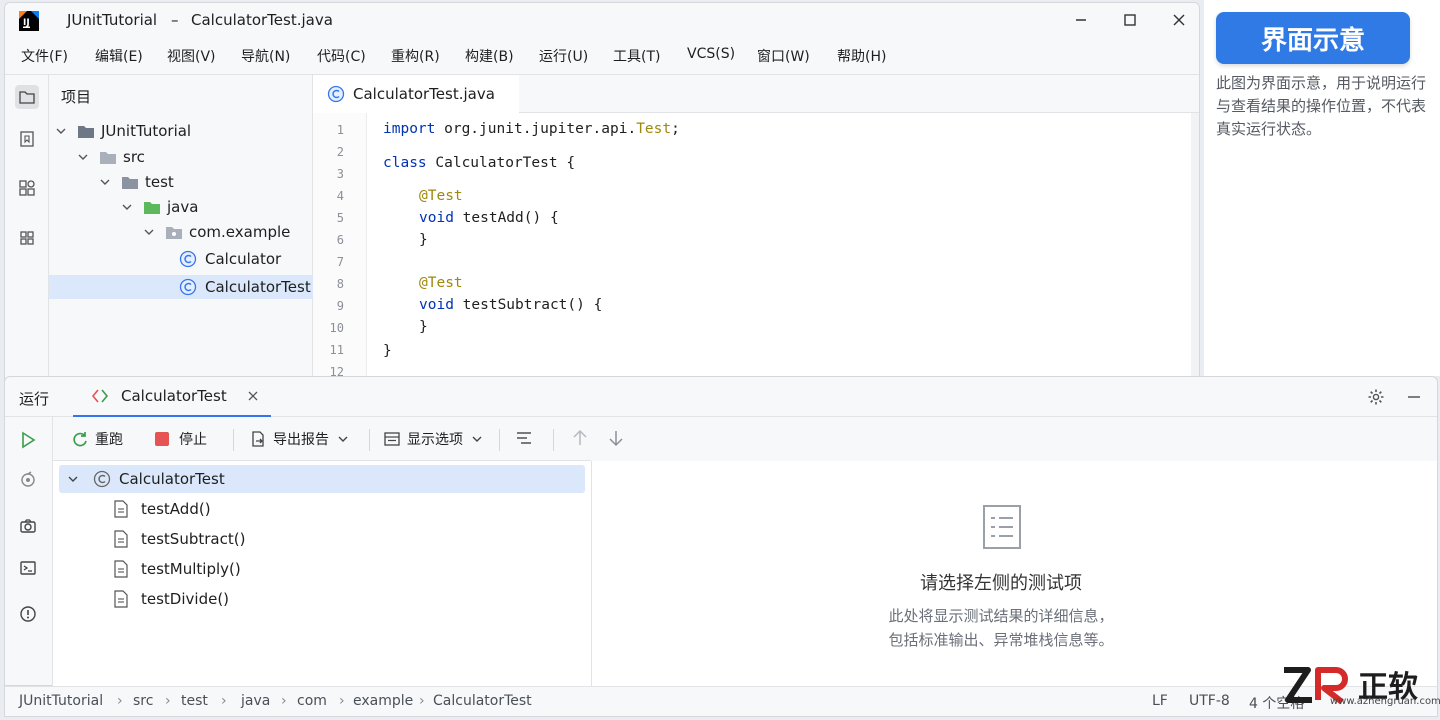 This screenshot has height=720, width=1440. Describe the element at coordinates (29, 552) in the screenshot. I see `run-side-strip` at that location.